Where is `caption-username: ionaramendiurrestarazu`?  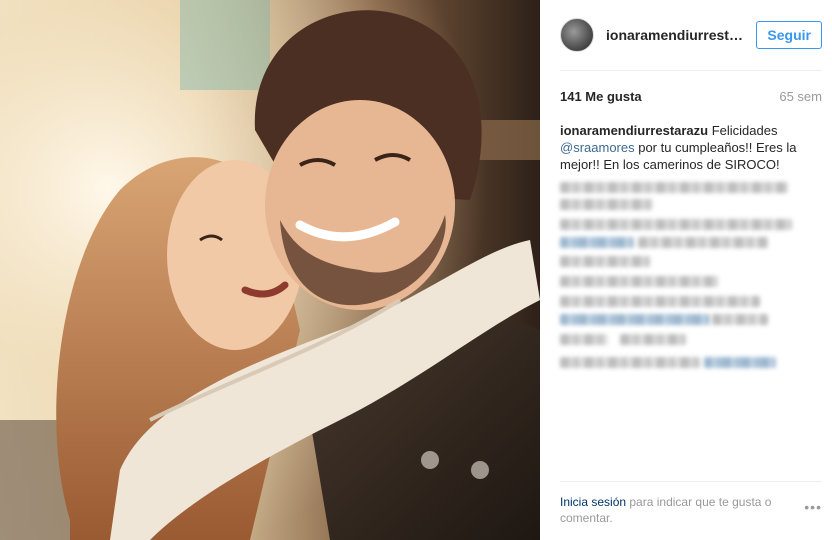
caption-username: ionaramendiurrestarazu is located at coordinates (634, 130).